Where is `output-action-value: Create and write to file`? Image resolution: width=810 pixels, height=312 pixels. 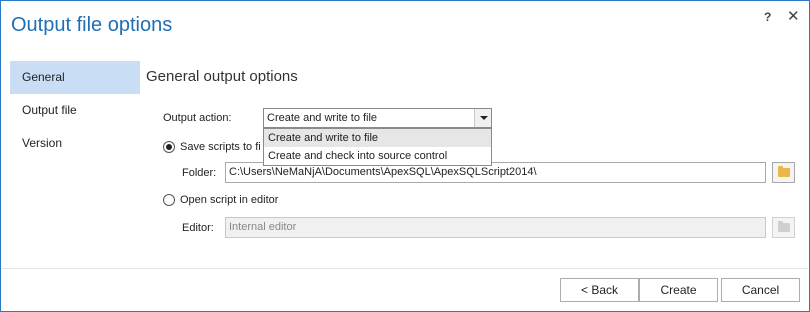 output-action-value: Create and write to file is located at coordinates (322, 118).